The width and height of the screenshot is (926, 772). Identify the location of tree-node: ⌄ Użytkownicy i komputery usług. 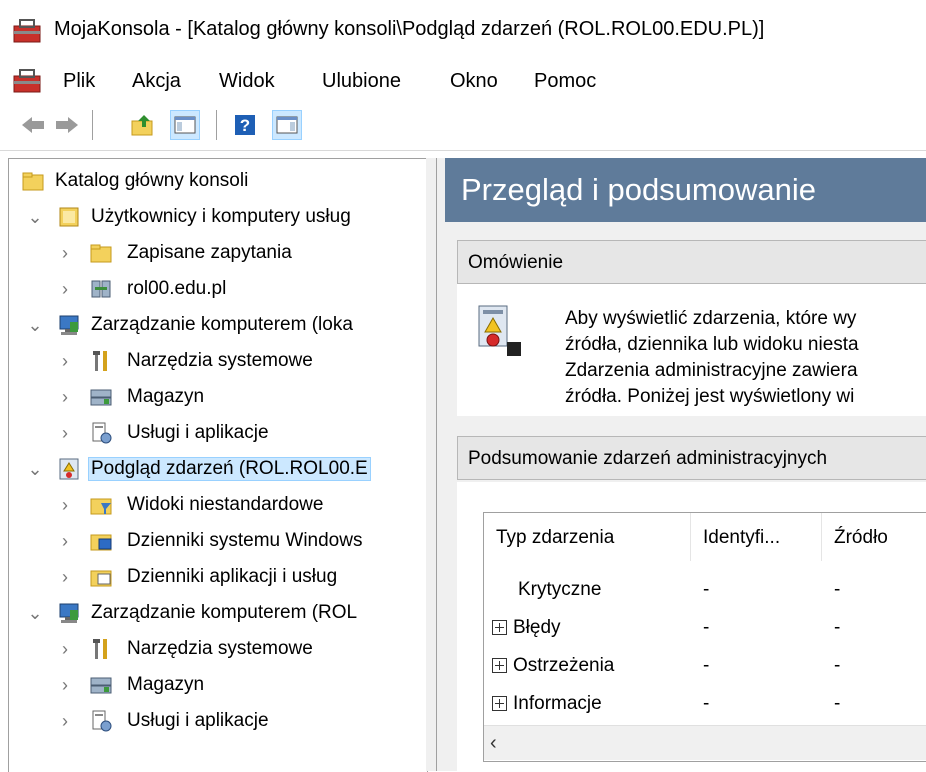
(218, 217).